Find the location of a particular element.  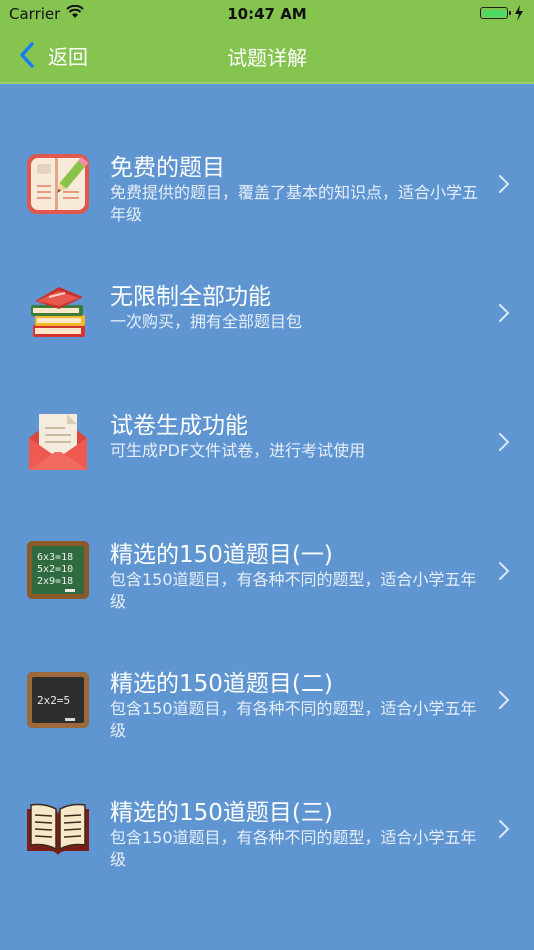

status-bar: Carrier 10:47 AM is located at coordinates (267, 14).